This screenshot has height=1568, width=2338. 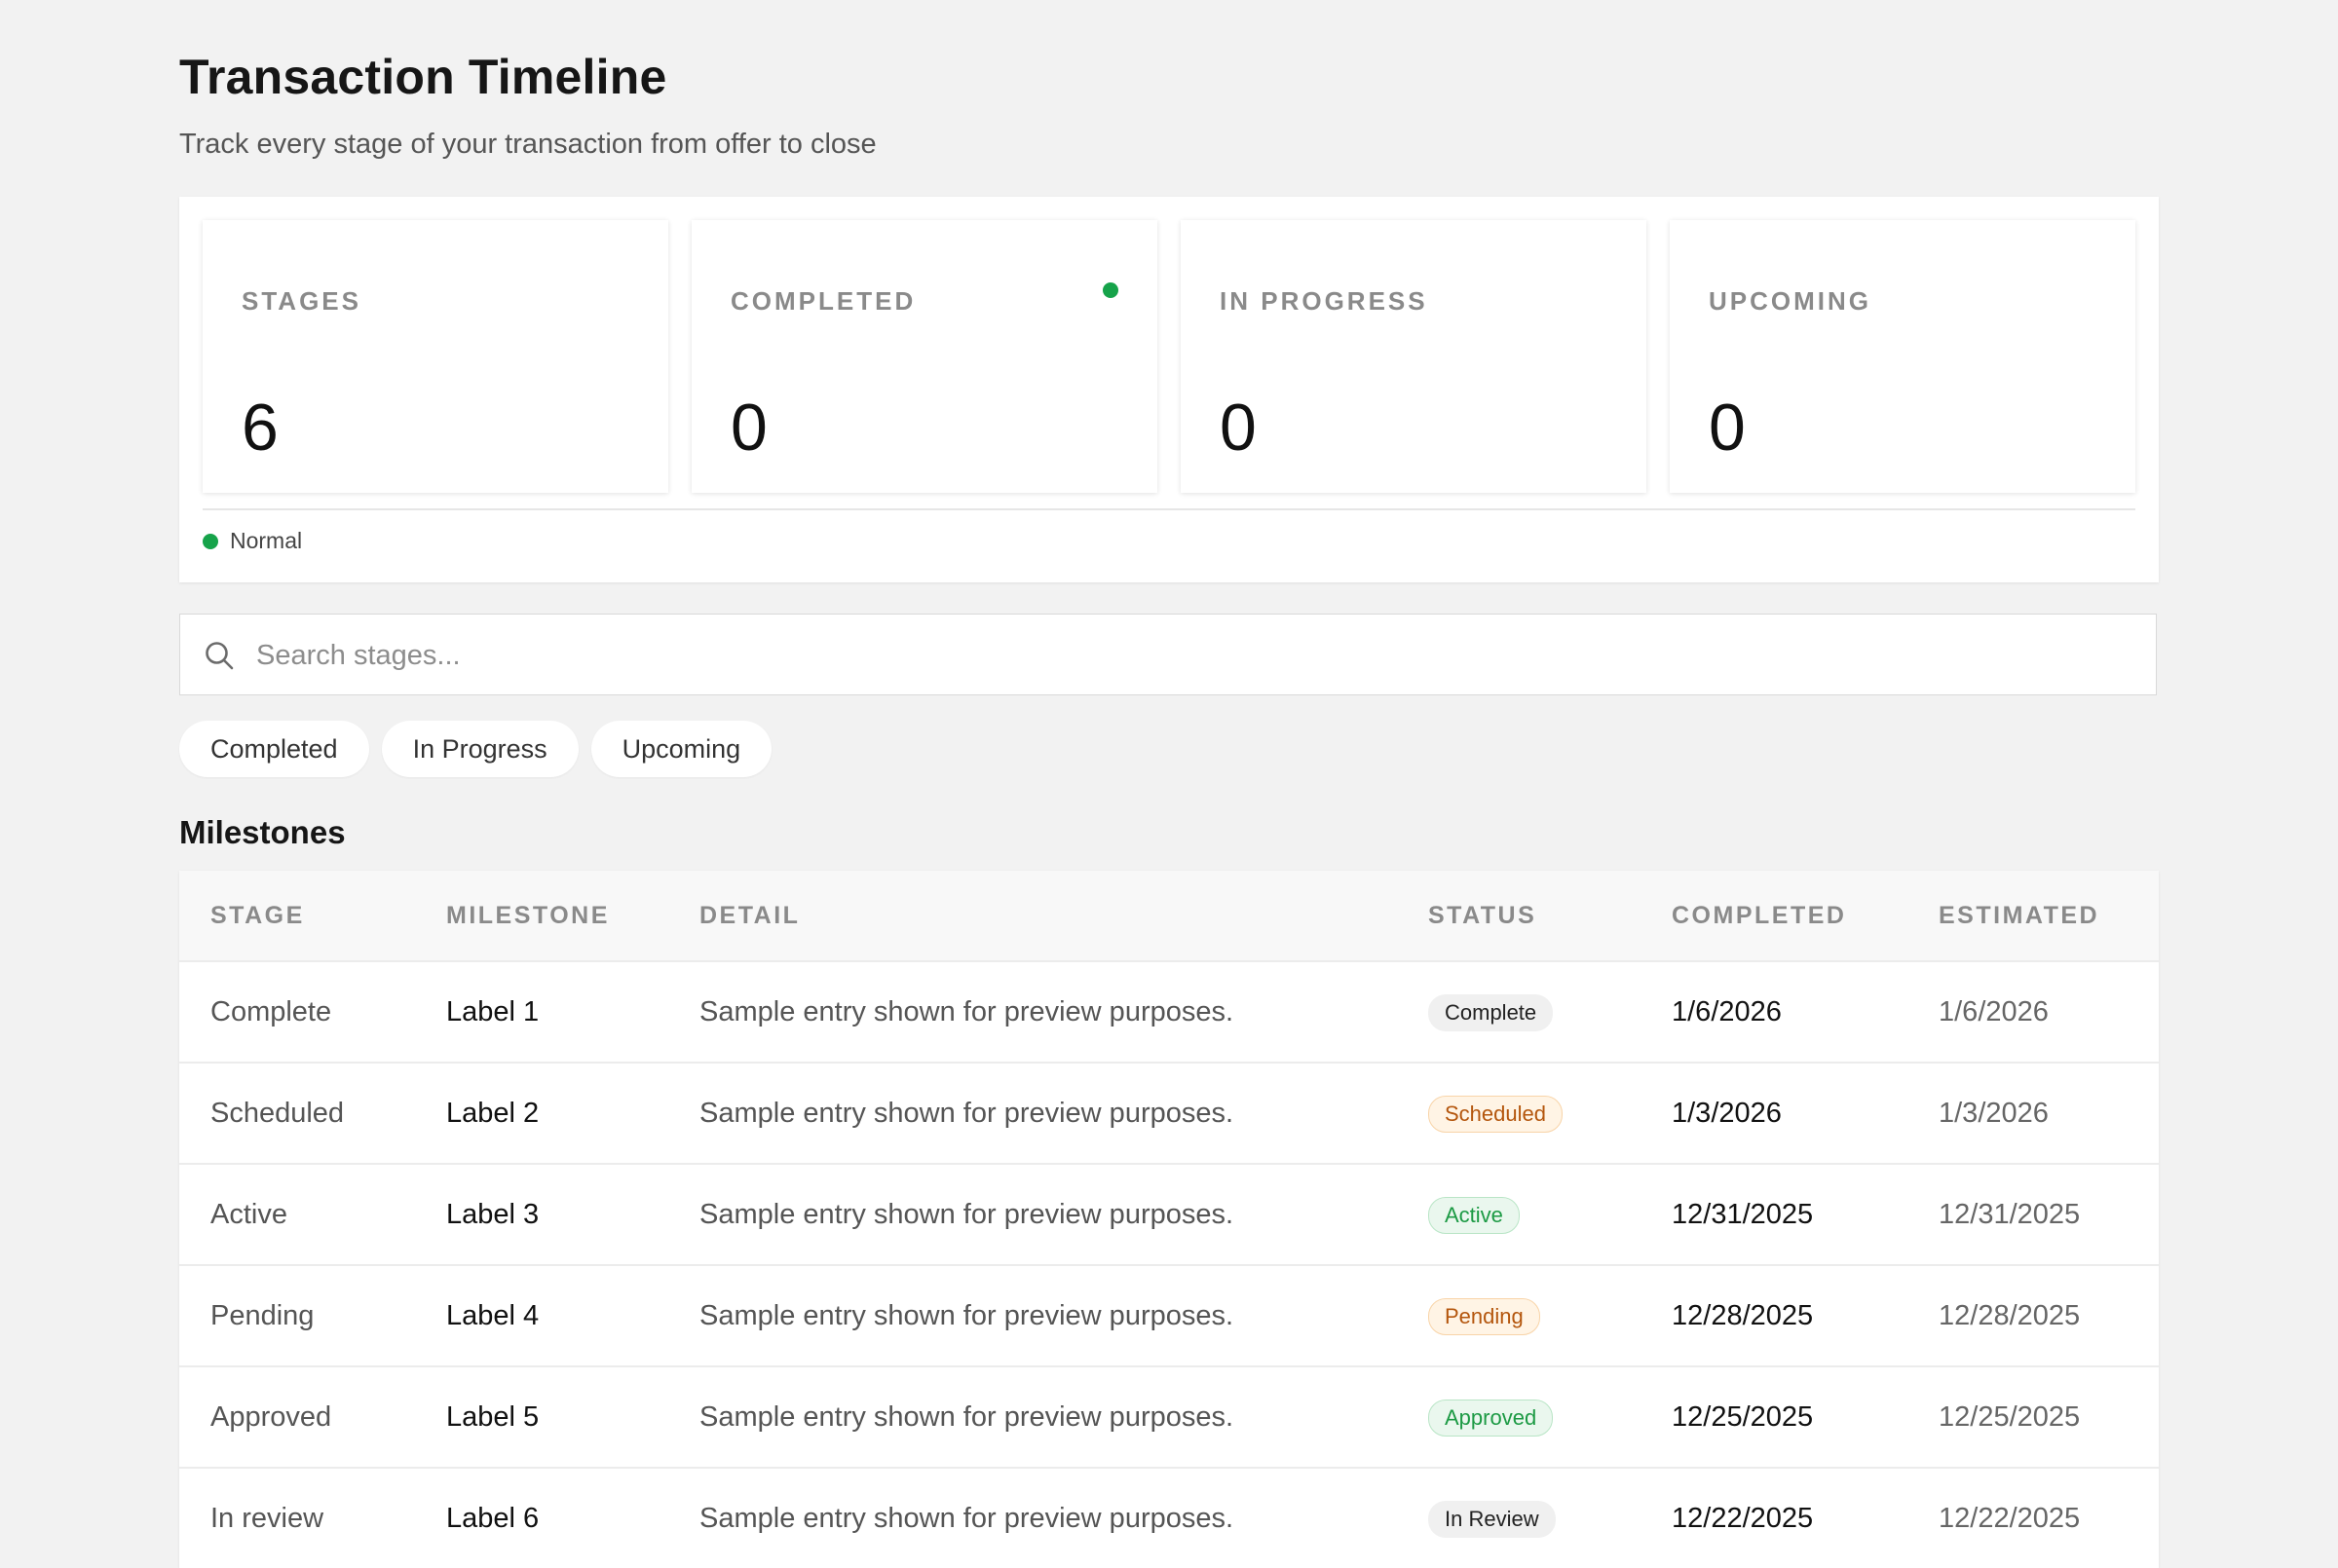 I want to click on stat-card-in-progress: IN PROGRESS 0, so click(x=1413, y=356).